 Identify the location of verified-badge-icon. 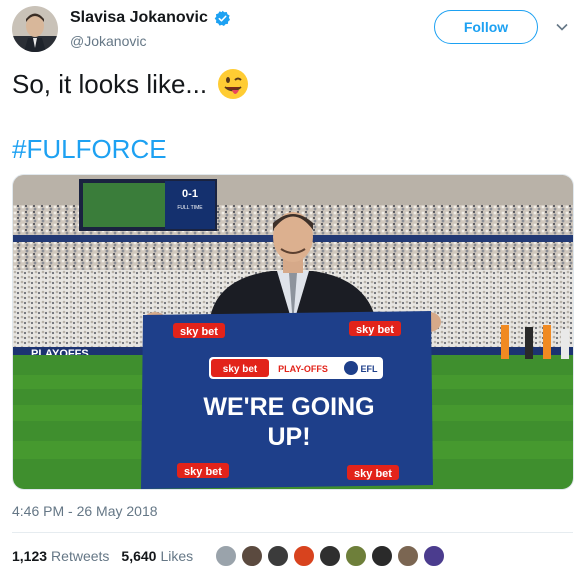
(222, 18).